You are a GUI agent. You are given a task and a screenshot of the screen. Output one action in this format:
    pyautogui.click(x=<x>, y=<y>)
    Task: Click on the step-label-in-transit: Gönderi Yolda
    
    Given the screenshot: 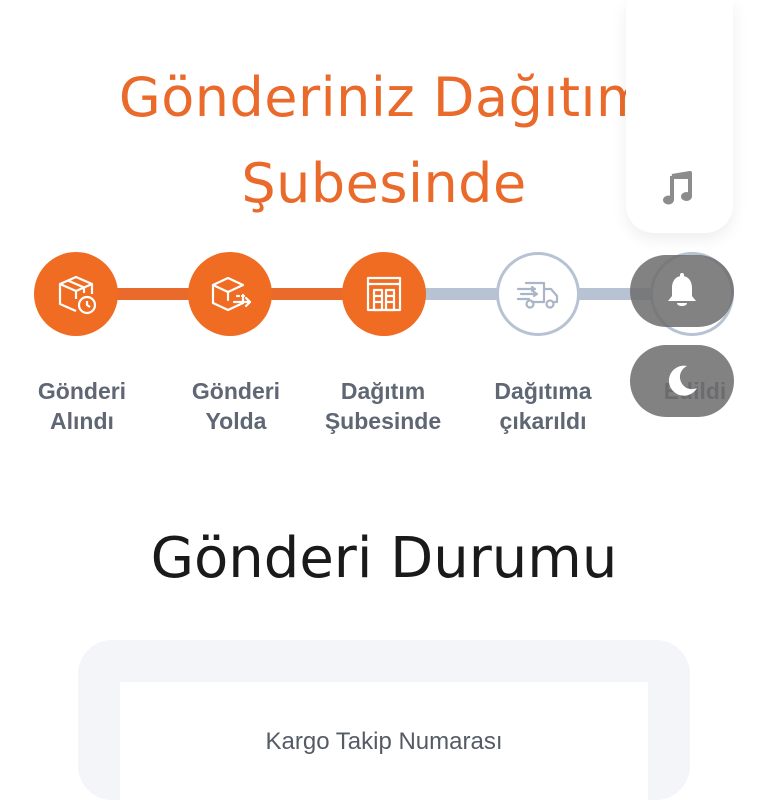 What is the action you would take?
    pyautogui.click(x=236, y=406)
    